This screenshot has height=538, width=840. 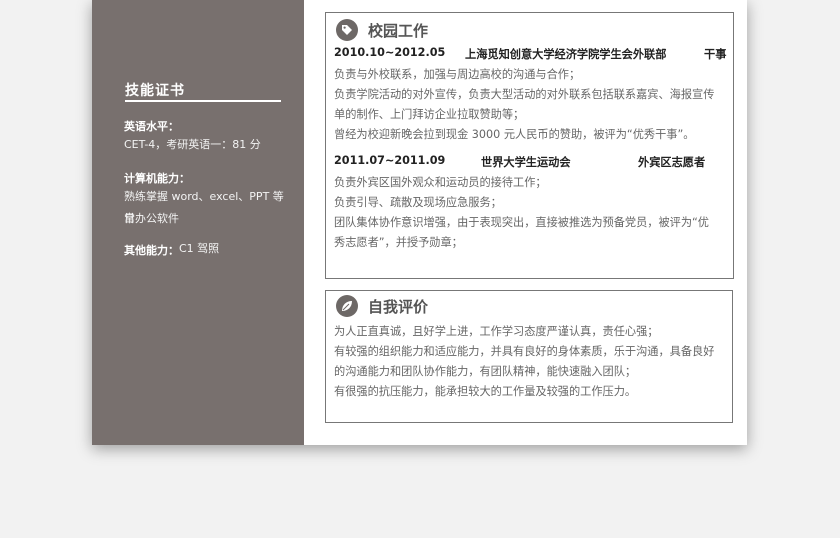 What do you see at coordinates (485, 391) in the screenshot?
I see `self-line: 有很强的抗压能力，能承担较大的工作量及较强的工作压力。` at bounding box center [485, 391].